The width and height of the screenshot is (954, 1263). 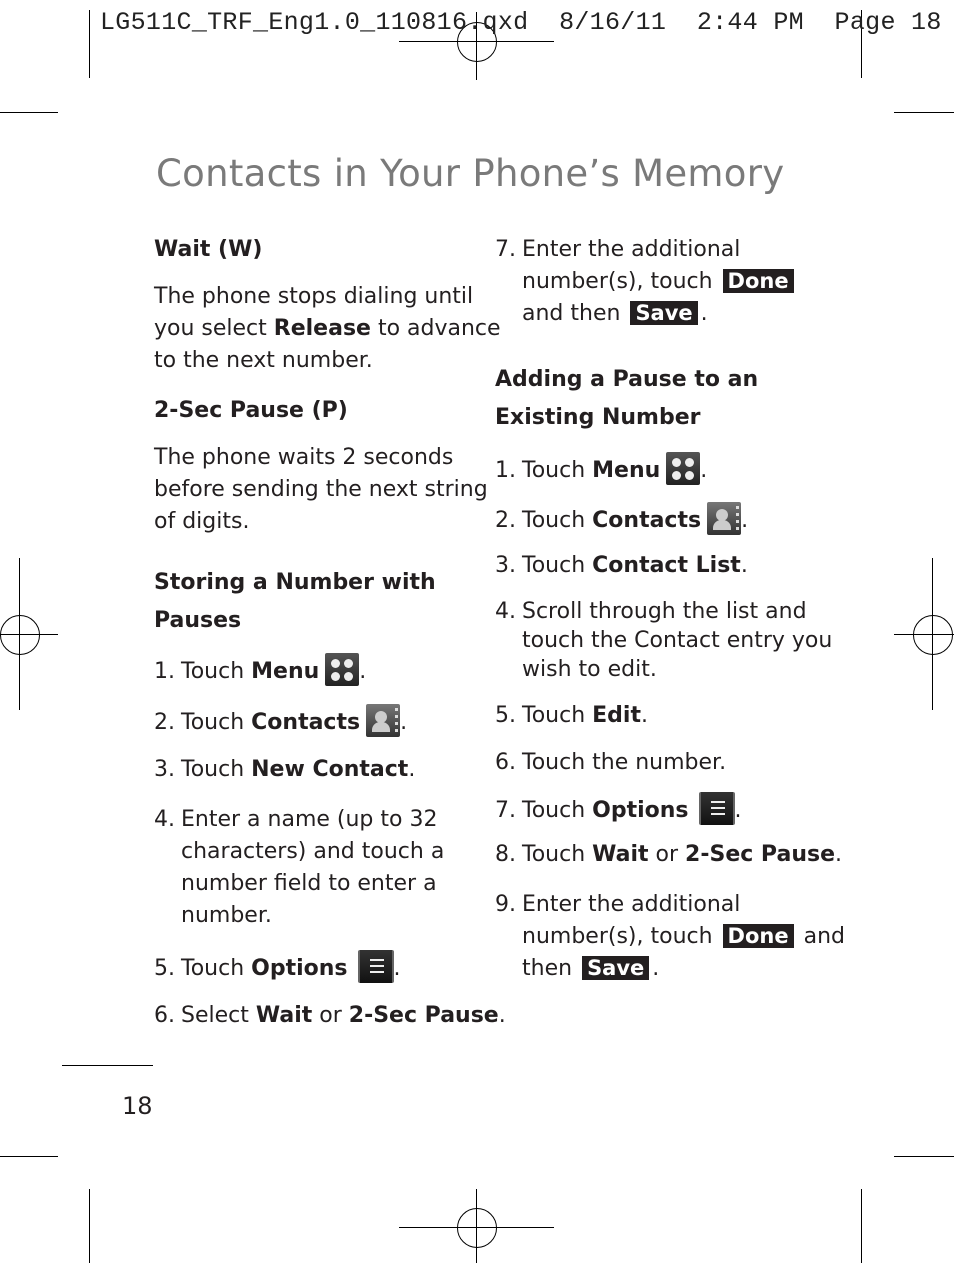 I want to click on pause-body-line: of digits., so click(x=202, y=521).